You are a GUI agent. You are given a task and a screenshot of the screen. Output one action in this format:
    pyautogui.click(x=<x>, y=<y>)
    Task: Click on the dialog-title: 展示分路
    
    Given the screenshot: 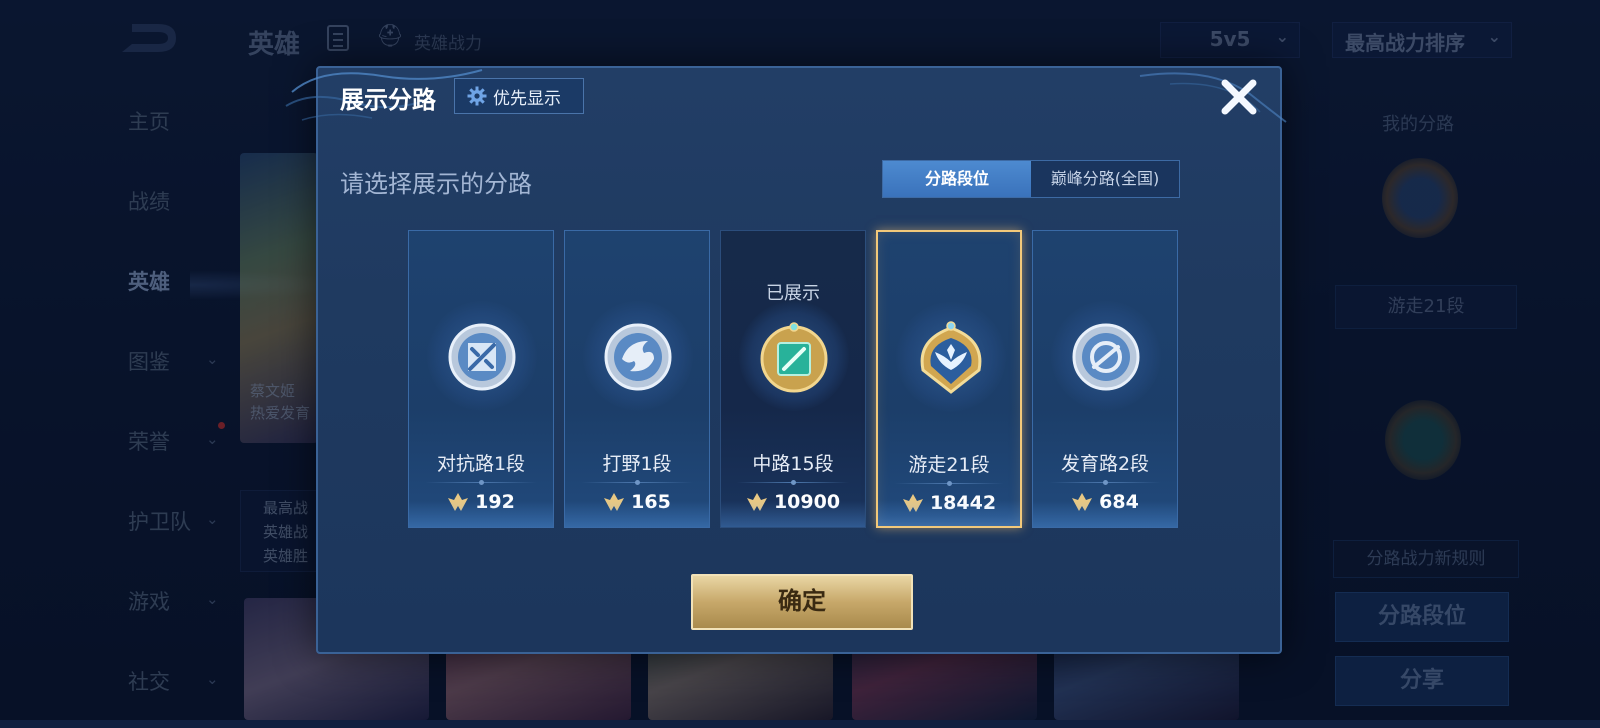 What is the action you would take?
    pyautogui.click(x=388, y=100)
    